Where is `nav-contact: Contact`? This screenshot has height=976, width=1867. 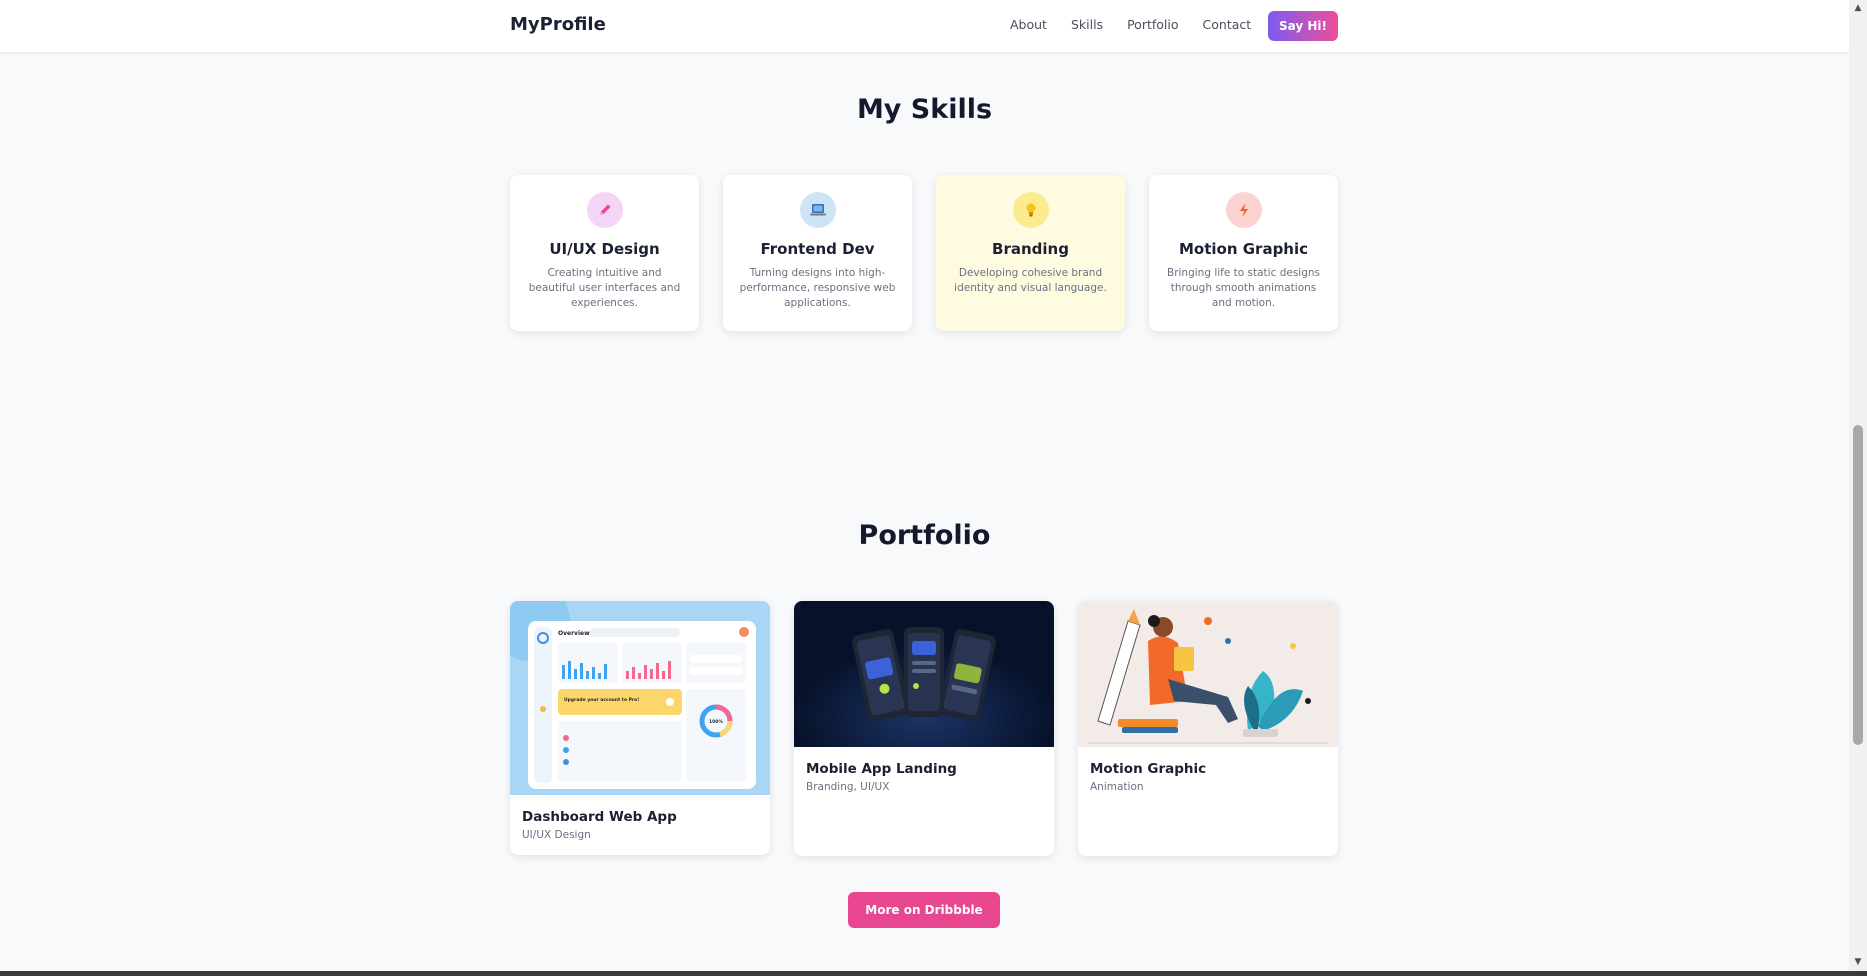
nav-contact: Contact is located at coordinates (1227, 24).